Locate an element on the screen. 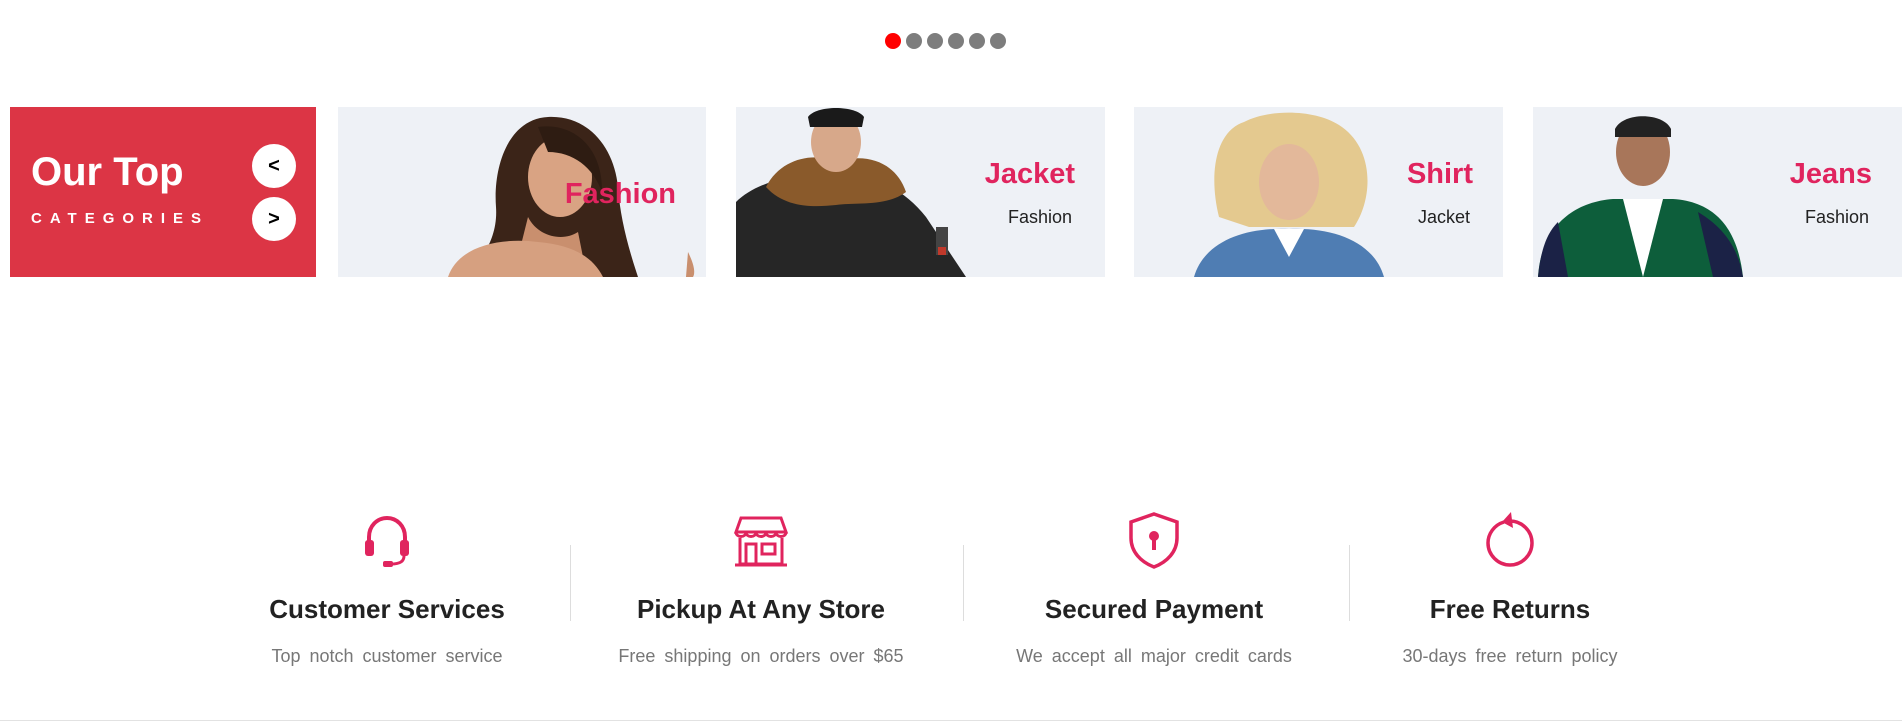 This screenshot has width=1902, height=725. categories-subtitle: CATEGORIES is located at coordinates (120, 218).